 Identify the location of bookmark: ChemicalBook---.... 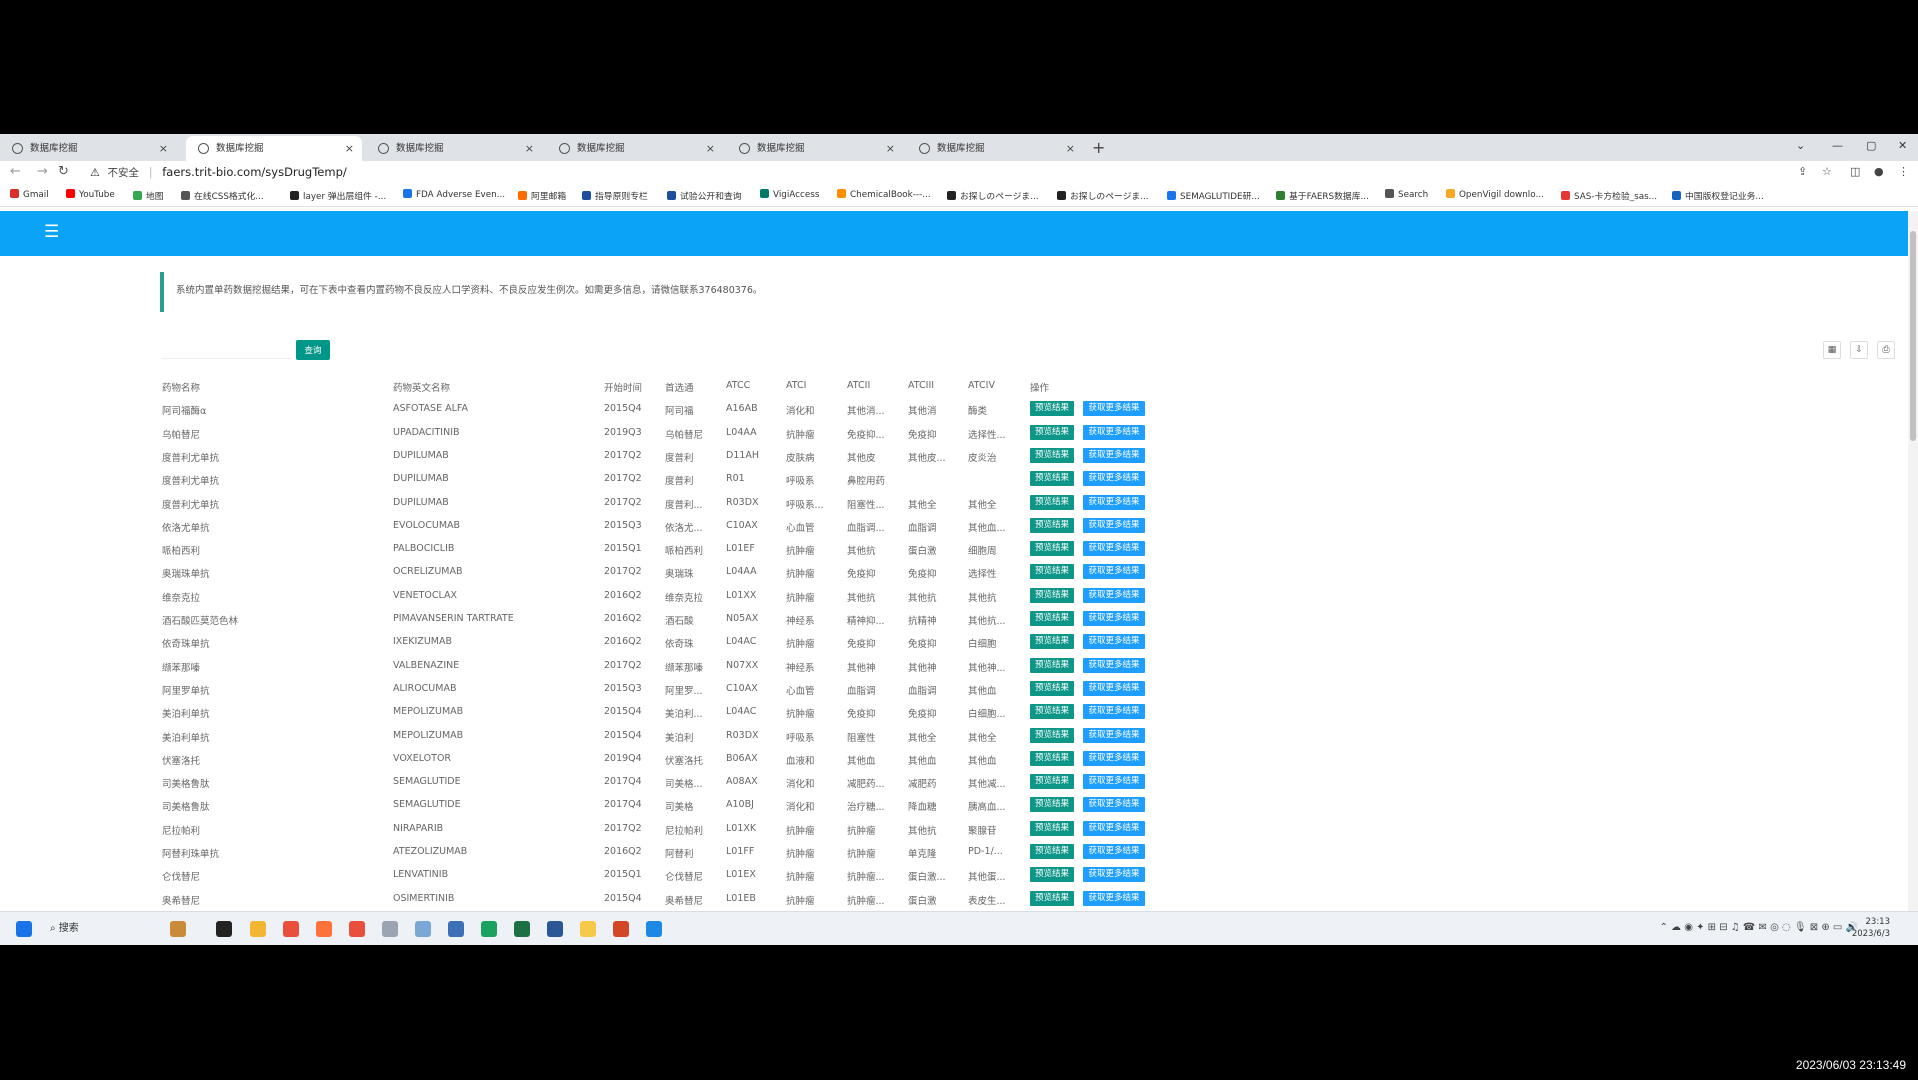
(884, 194).